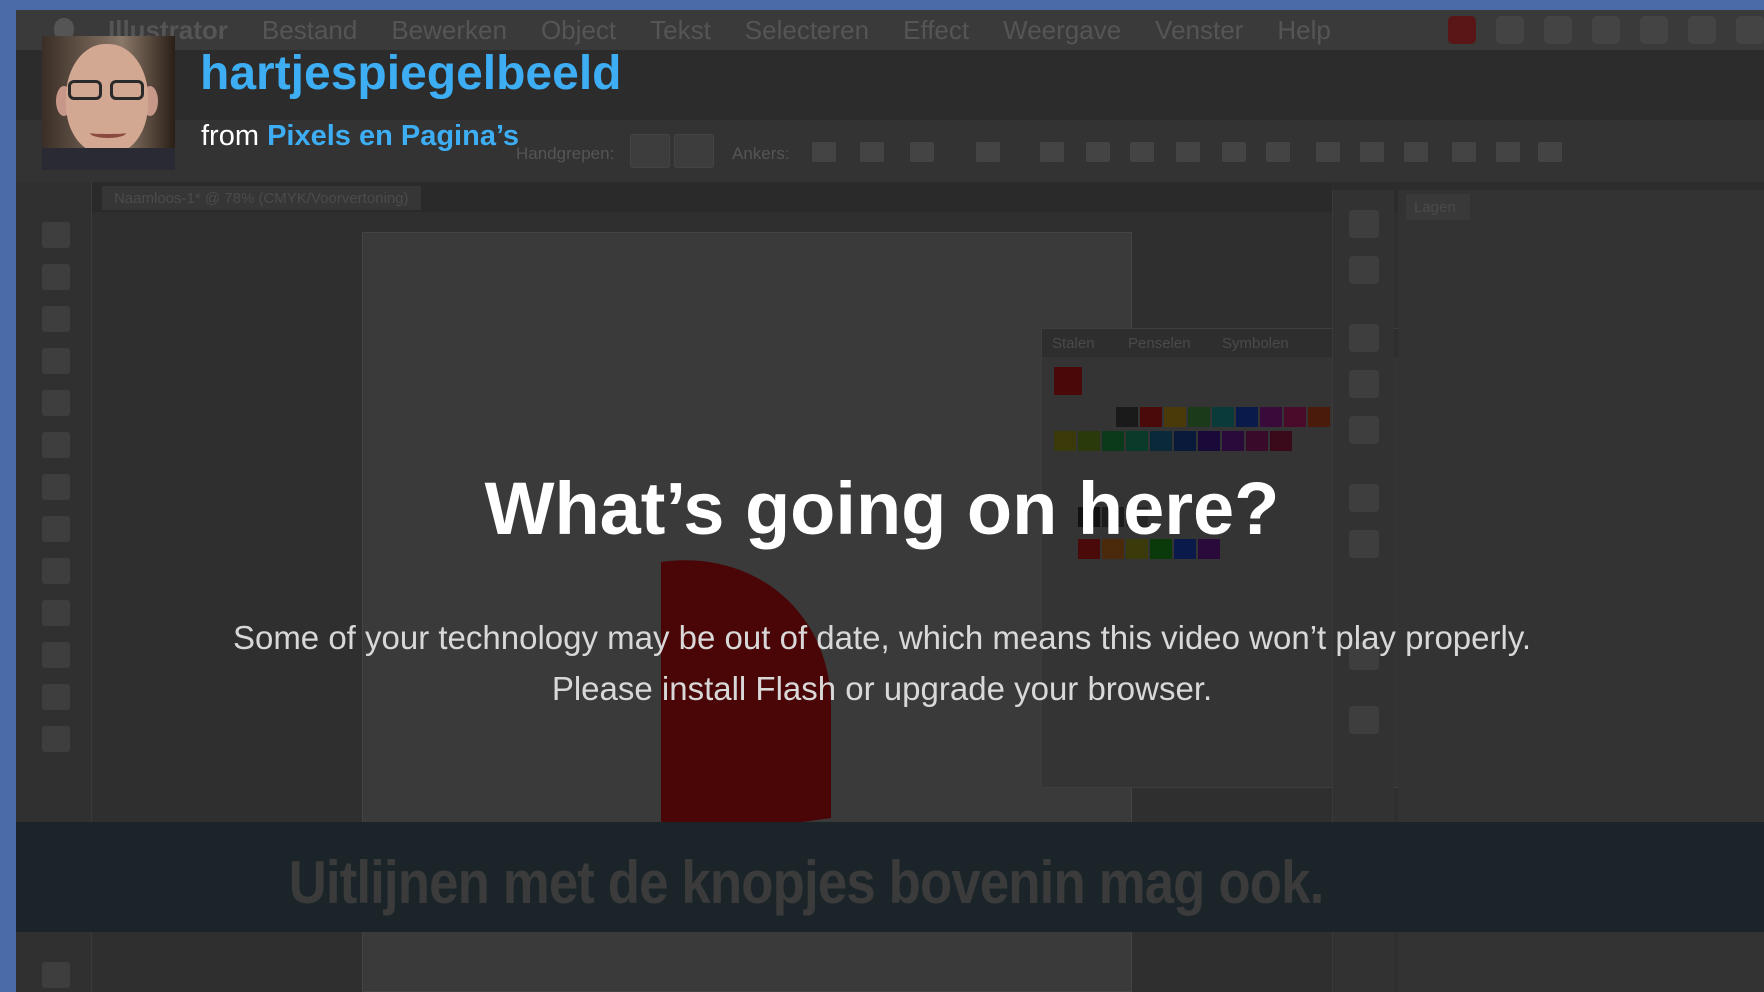 This screenshot has height=992, width=1764. What do you see at coordinates (108, 159) in the screenshot?
I see `avatar-shirt` at bounding box center [108, 159].